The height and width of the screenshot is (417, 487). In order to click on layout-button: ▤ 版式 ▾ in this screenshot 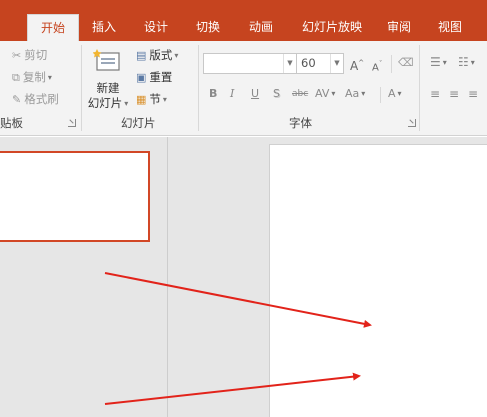, I will do `click(157, 55)`.